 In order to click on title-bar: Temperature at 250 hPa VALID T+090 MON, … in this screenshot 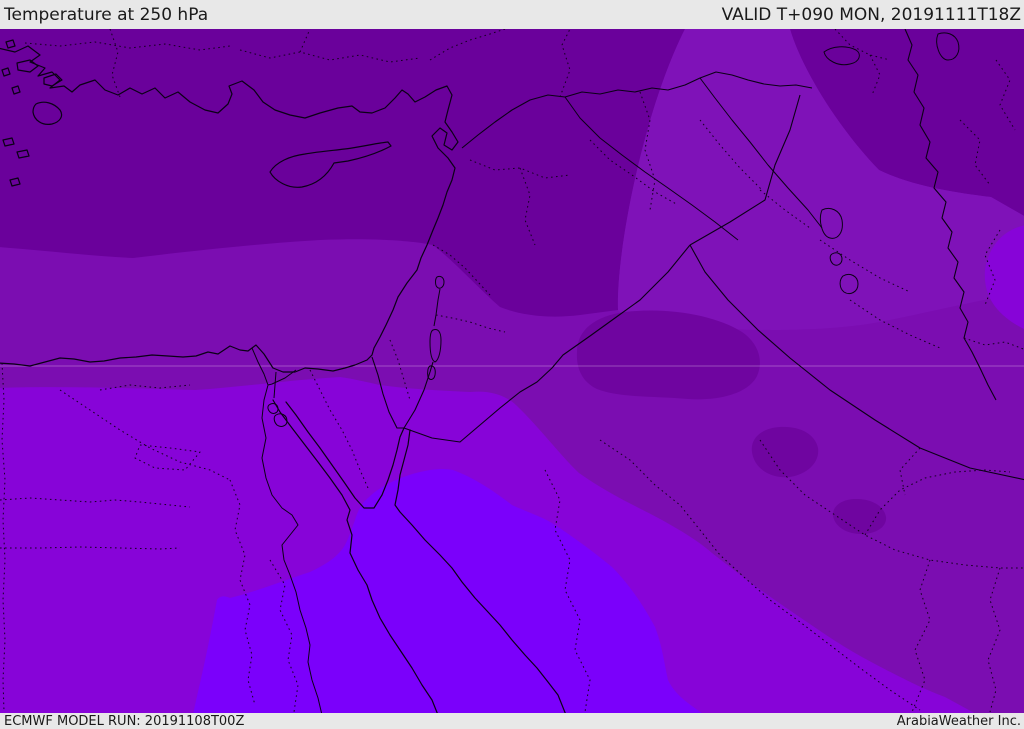, I will do `click(512, 14)`.